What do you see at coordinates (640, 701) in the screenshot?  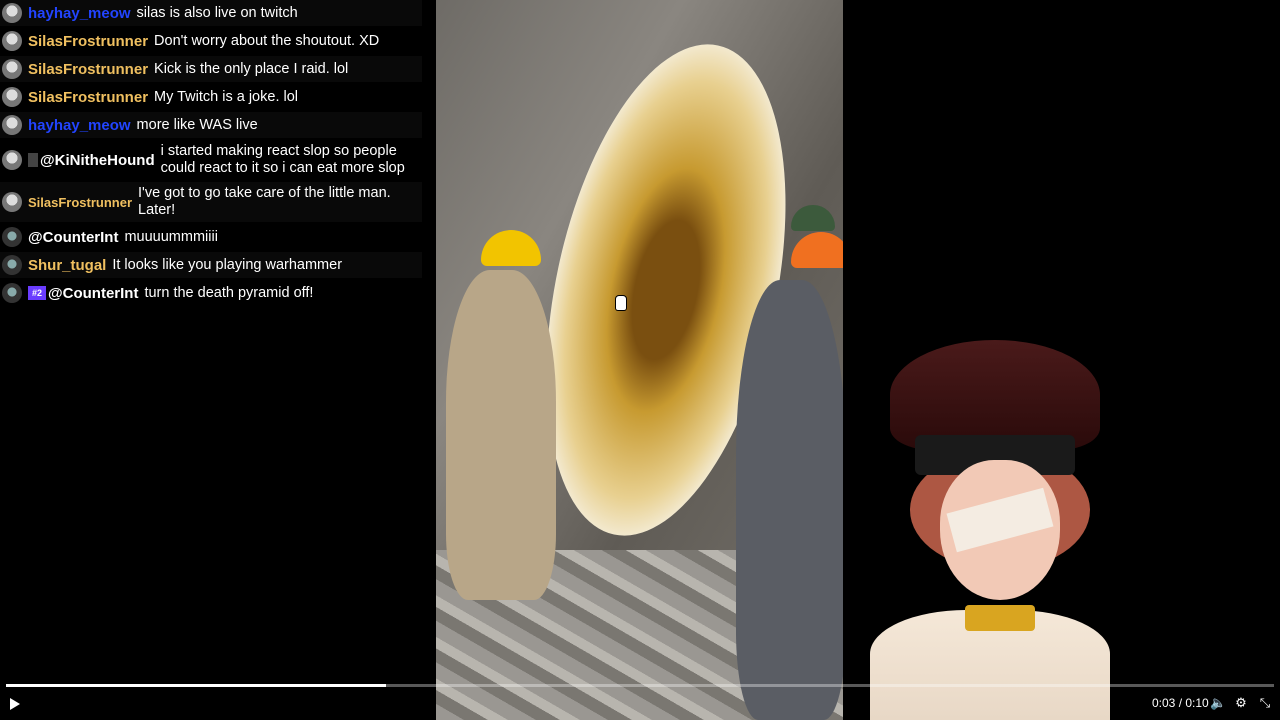 I see `player-controls: 0:03 / 0:10 🔈 ⚙ ⤡` at bounding box center [640, 701].